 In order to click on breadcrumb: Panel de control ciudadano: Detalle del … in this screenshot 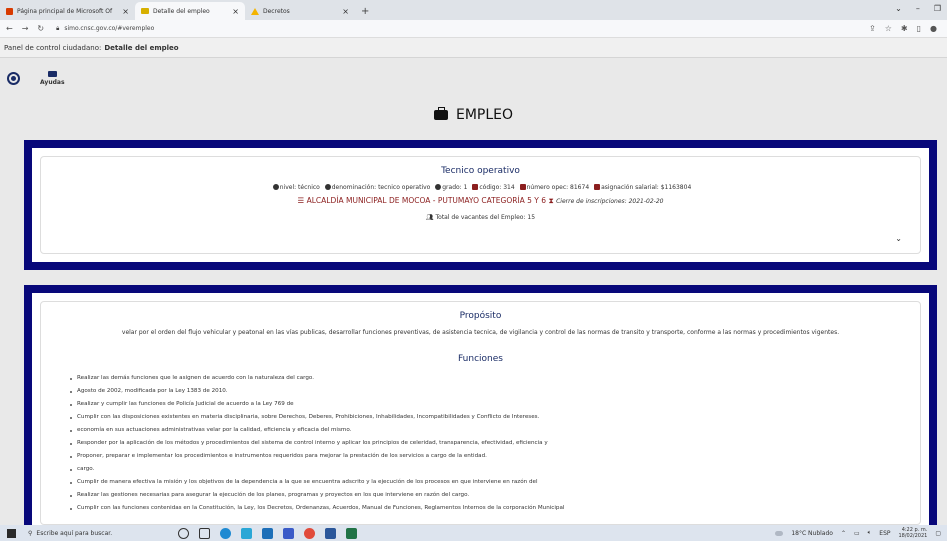, I will do `click(473, 48)`.